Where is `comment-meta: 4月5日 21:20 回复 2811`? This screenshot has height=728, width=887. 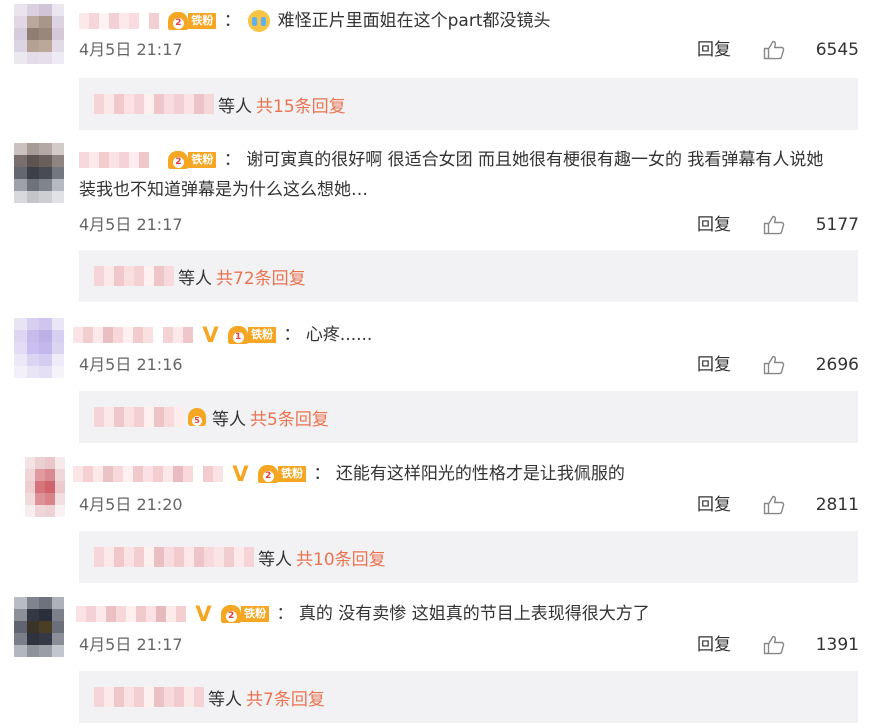
comment-meta: 4月5日 21:20 回复 2811 is located at coordinates (469, 505).